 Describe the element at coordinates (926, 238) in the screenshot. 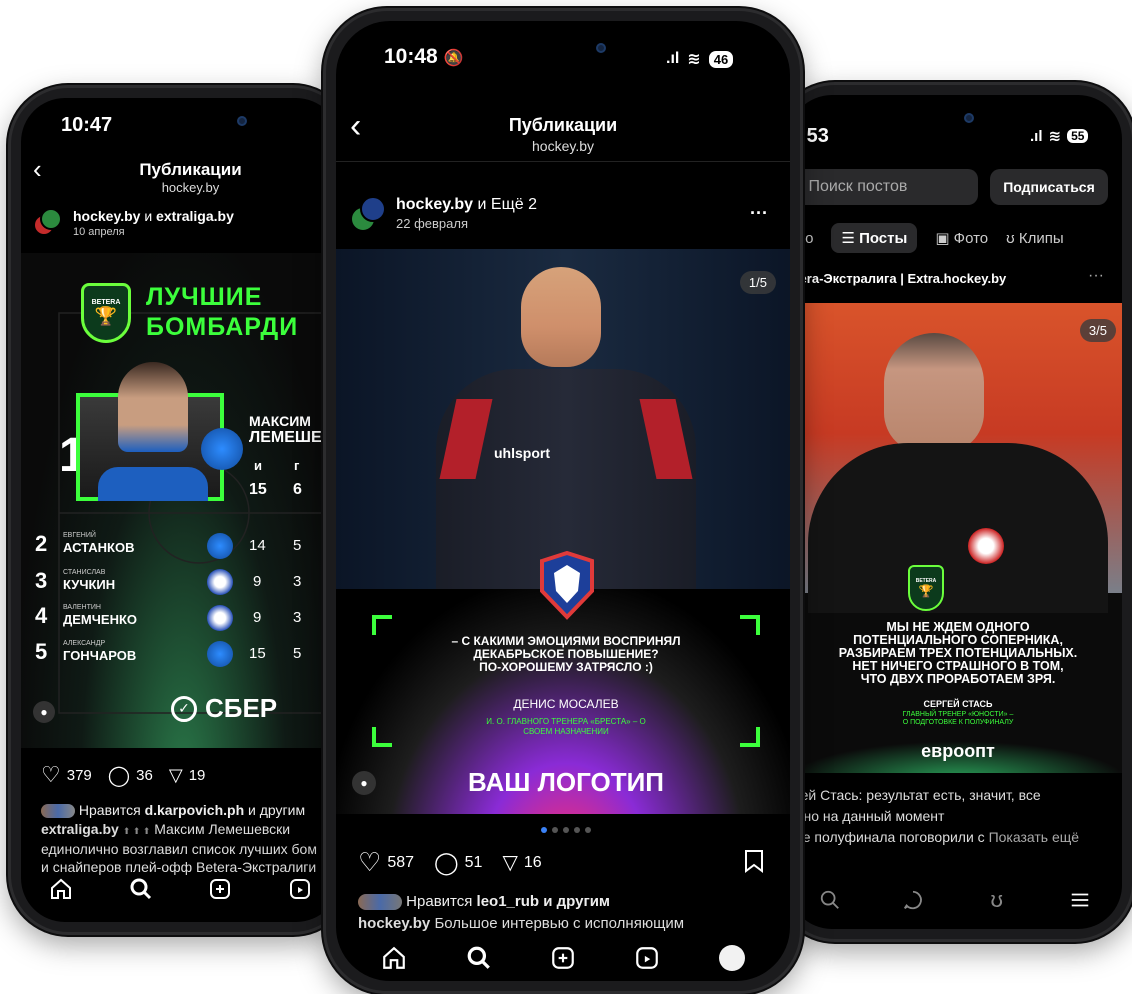

I see `tabs: део ☰ Посты ▣ Фото ʊ Клипы` at that location.